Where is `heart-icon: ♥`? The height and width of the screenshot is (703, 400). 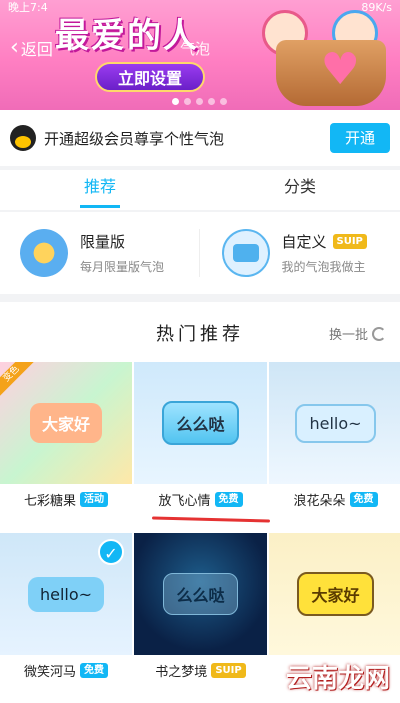
heart-icon: ♥ is located at coordinates (340, 69).